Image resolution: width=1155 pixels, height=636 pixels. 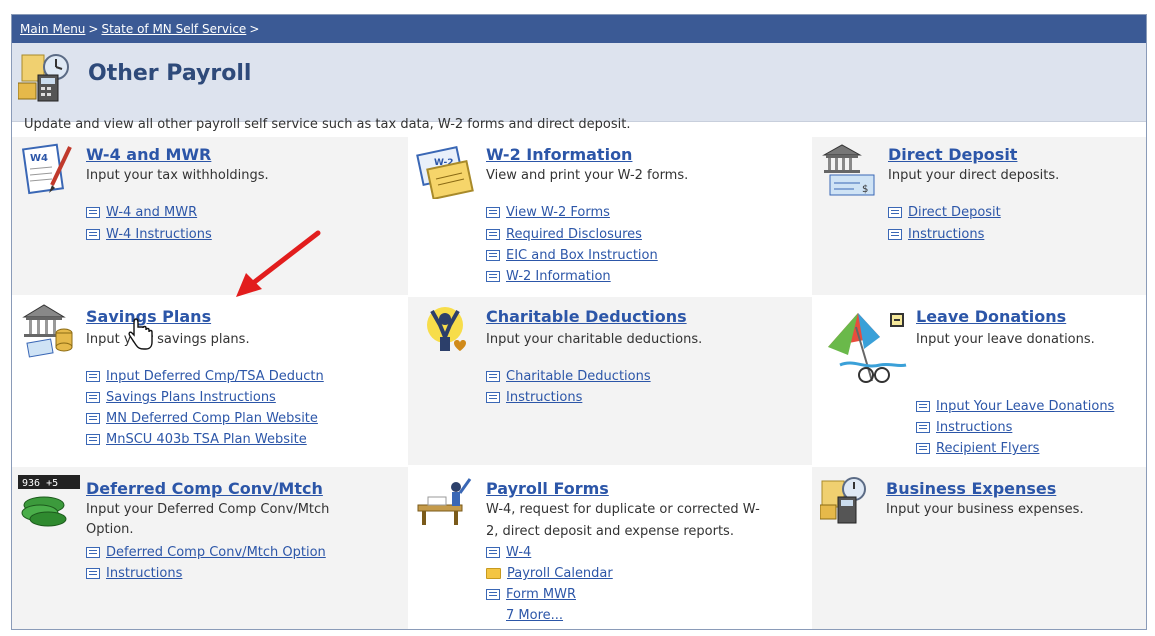 I want to click on w2-information-link: W-2 Information, so click(x=559, y=154).